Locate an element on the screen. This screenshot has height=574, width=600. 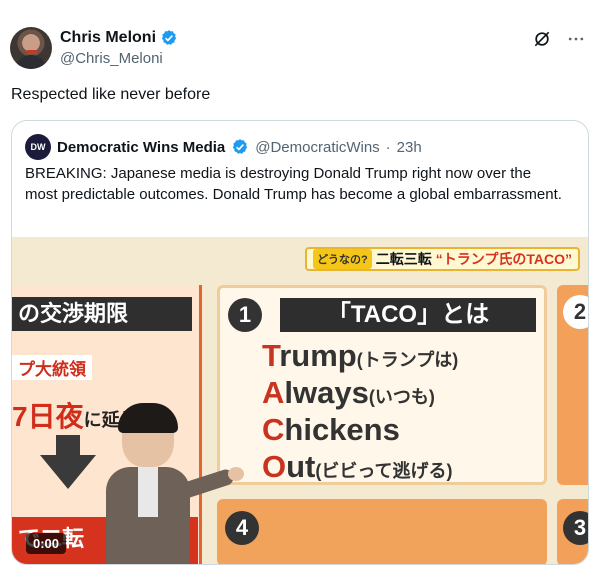
author-handle: @Chris_Meloni is located at coordinates (119, 58).